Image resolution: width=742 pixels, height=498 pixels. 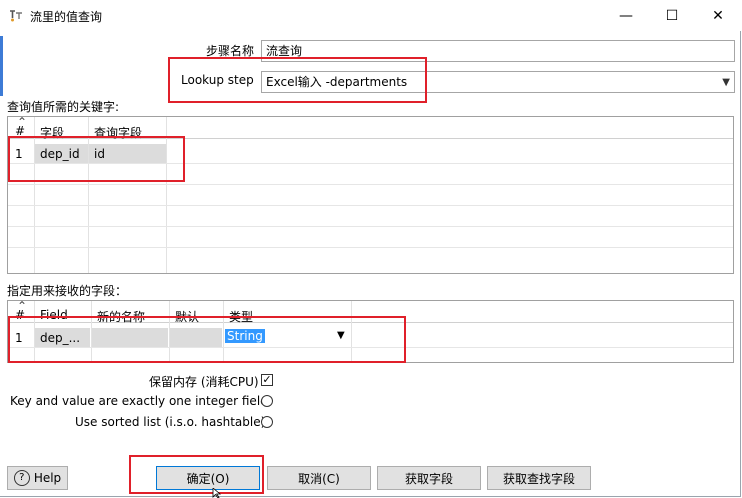 I want to click on preserve-memory-checkbox: ✓, so click(x=267, y=380).